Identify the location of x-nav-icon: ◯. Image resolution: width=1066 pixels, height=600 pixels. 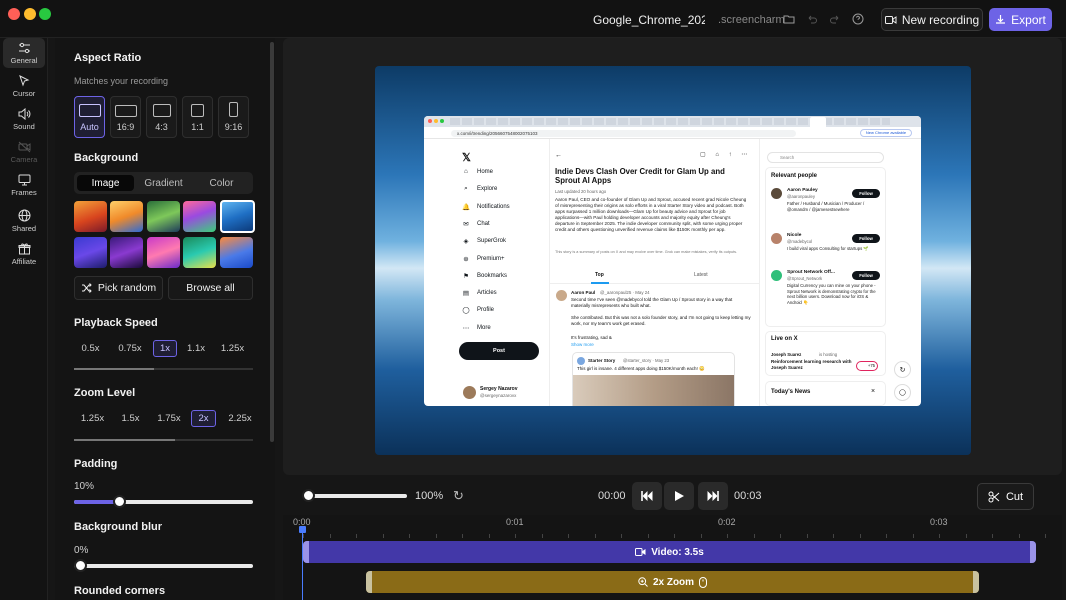
(466, 311).